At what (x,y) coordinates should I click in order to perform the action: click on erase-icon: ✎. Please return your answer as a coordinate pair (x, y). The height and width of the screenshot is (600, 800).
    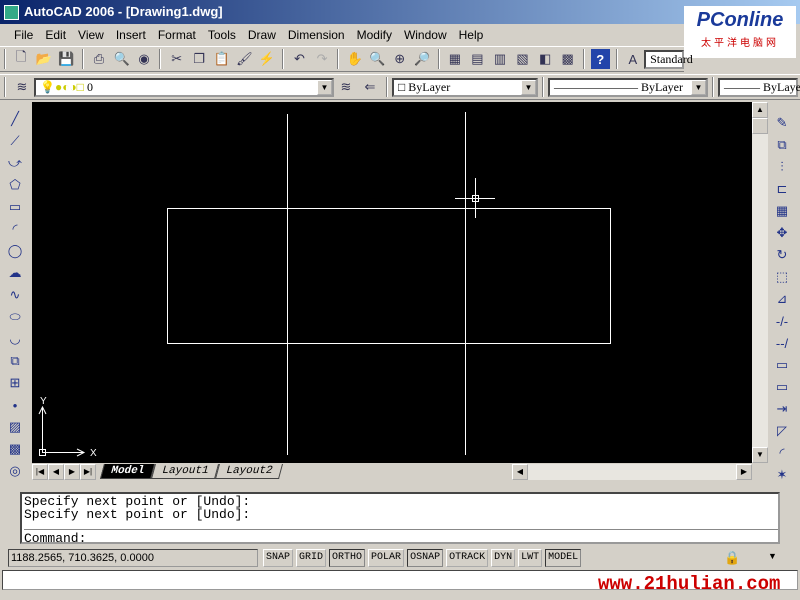
    Looking at the image, I should click on (782, 123).